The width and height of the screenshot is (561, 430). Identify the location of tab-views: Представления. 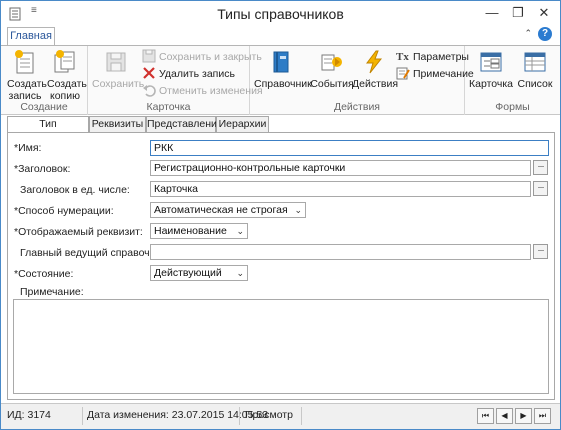
(184, 124).